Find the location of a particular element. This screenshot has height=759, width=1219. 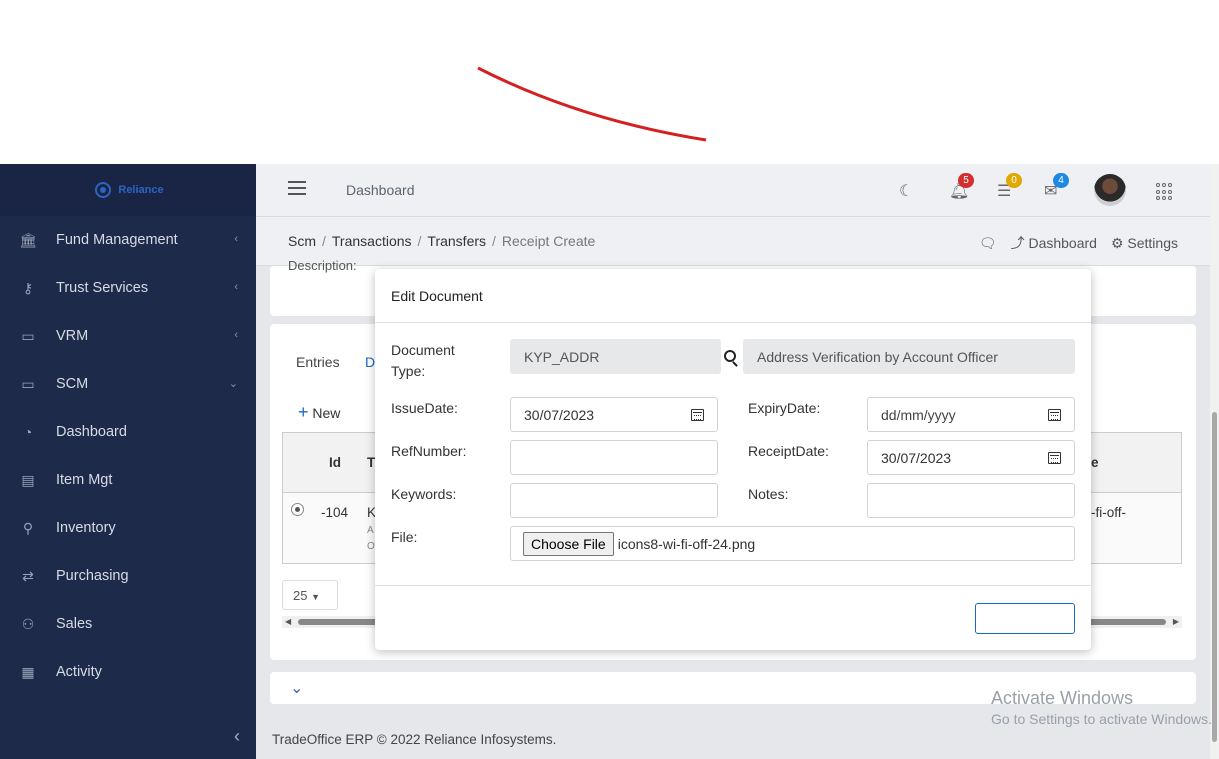

inventory-icon: ⚲ is located at coordinates (28, 527).